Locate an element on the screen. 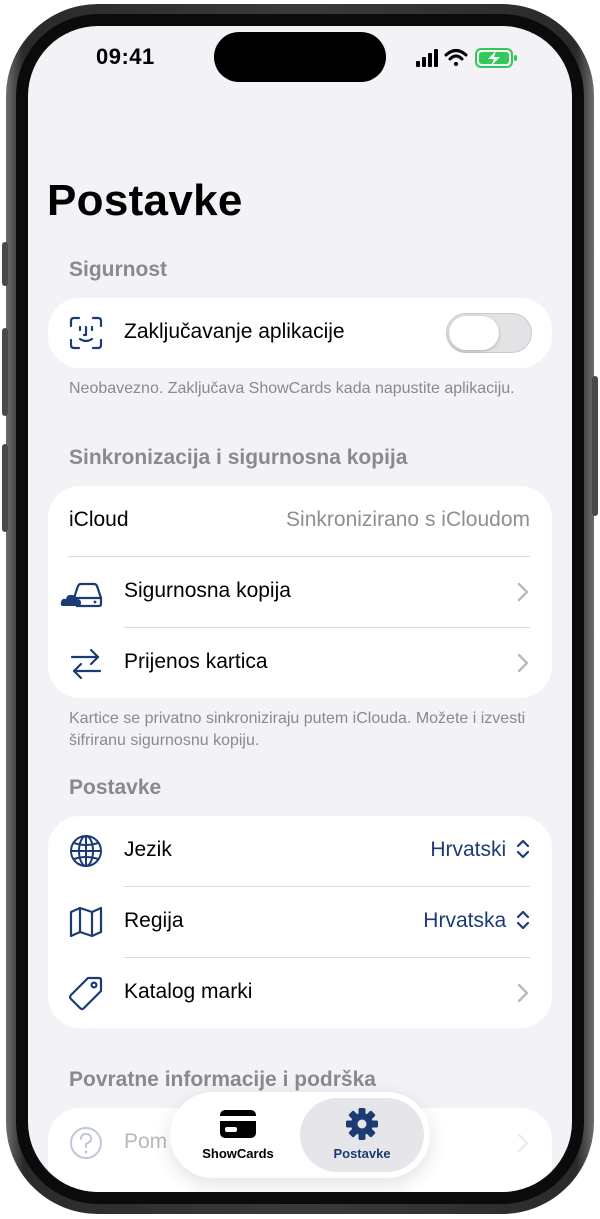 This screenshot has width=600, height=1219. section-header-settings: Postavke is located at coordinates (115, 787).